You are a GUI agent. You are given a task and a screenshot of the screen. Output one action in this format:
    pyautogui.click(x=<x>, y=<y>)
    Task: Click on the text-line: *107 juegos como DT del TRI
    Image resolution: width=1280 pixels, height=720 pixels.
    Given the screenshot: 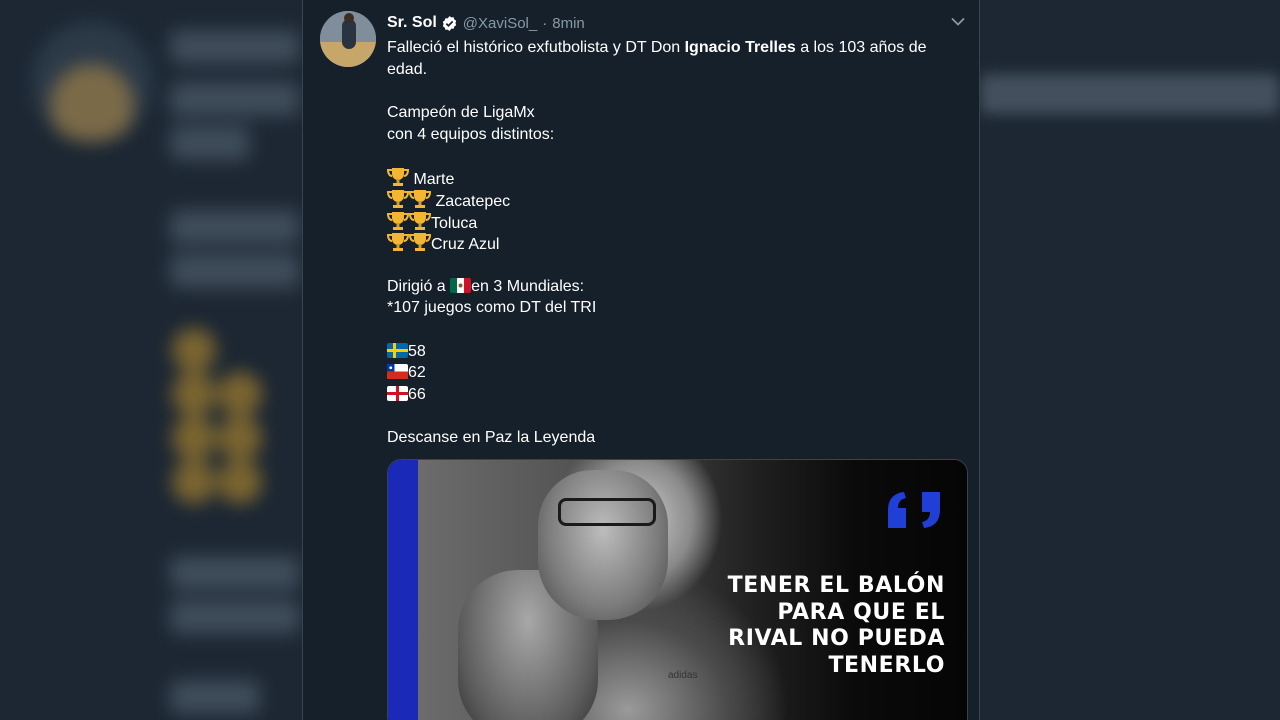 What is the action you would take?
    pyautogui.click(x=492, y=308)
    